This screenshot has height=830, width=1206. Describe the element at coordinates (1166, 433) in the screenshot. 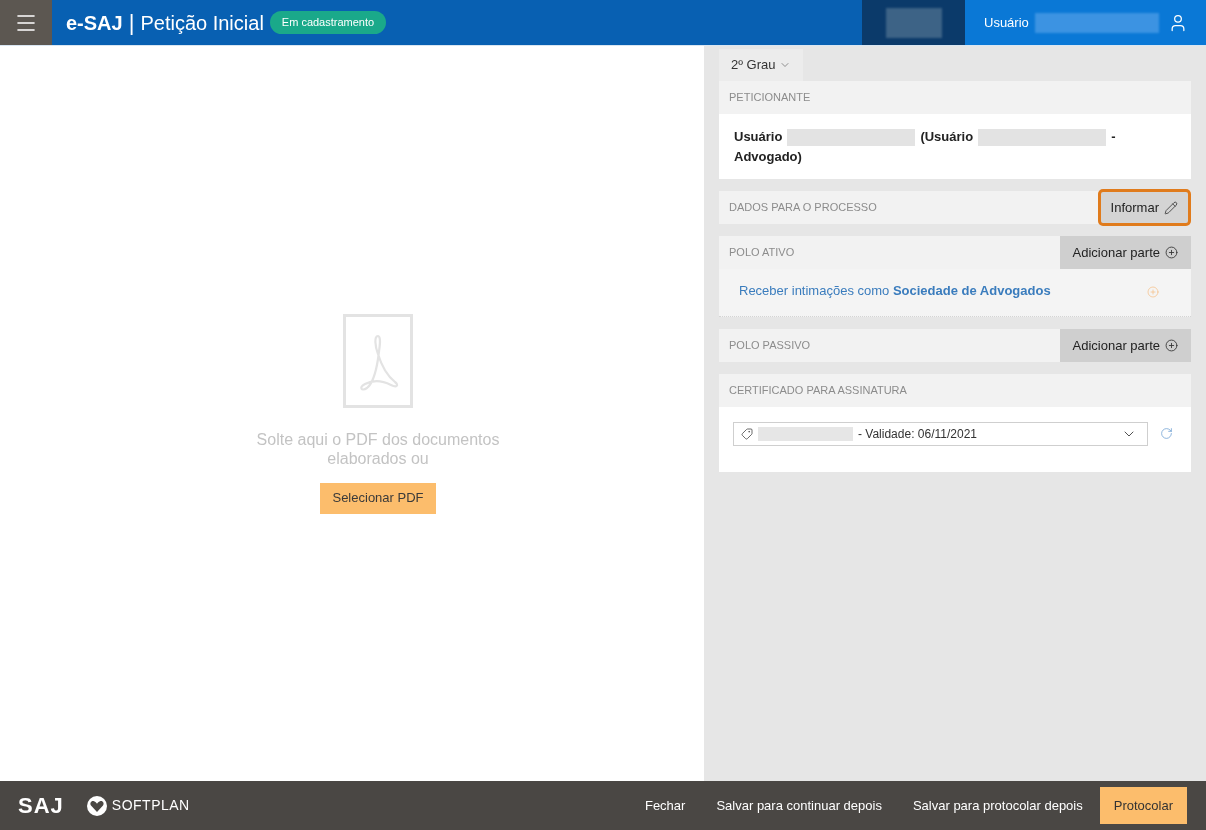

I see `refresh-icon` at that location.